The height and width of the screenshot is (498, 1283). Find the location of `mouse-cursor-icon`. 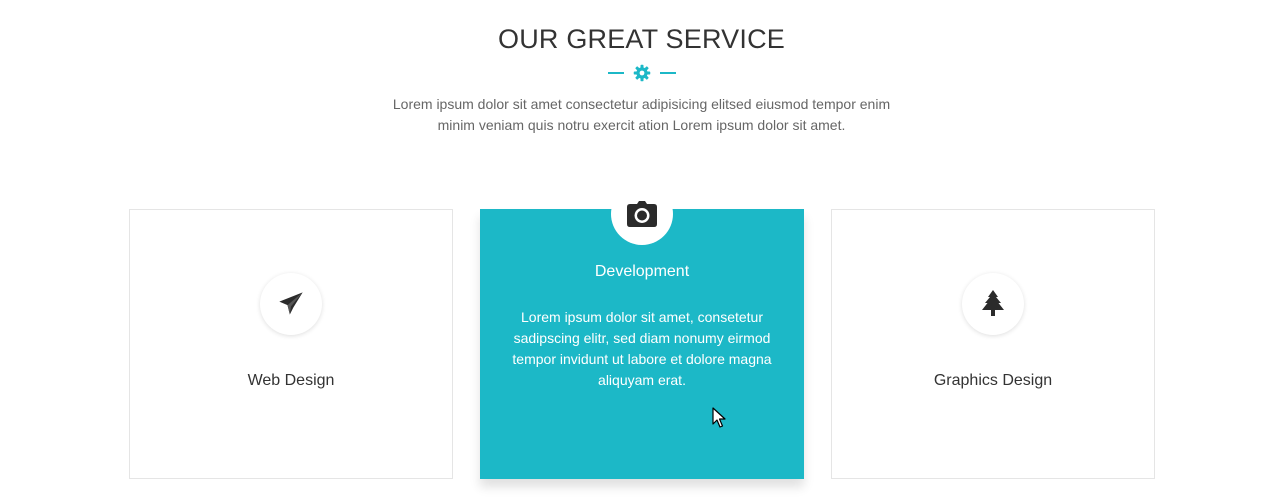

mouse-cursor-icon is located at coordinates (719, 417).